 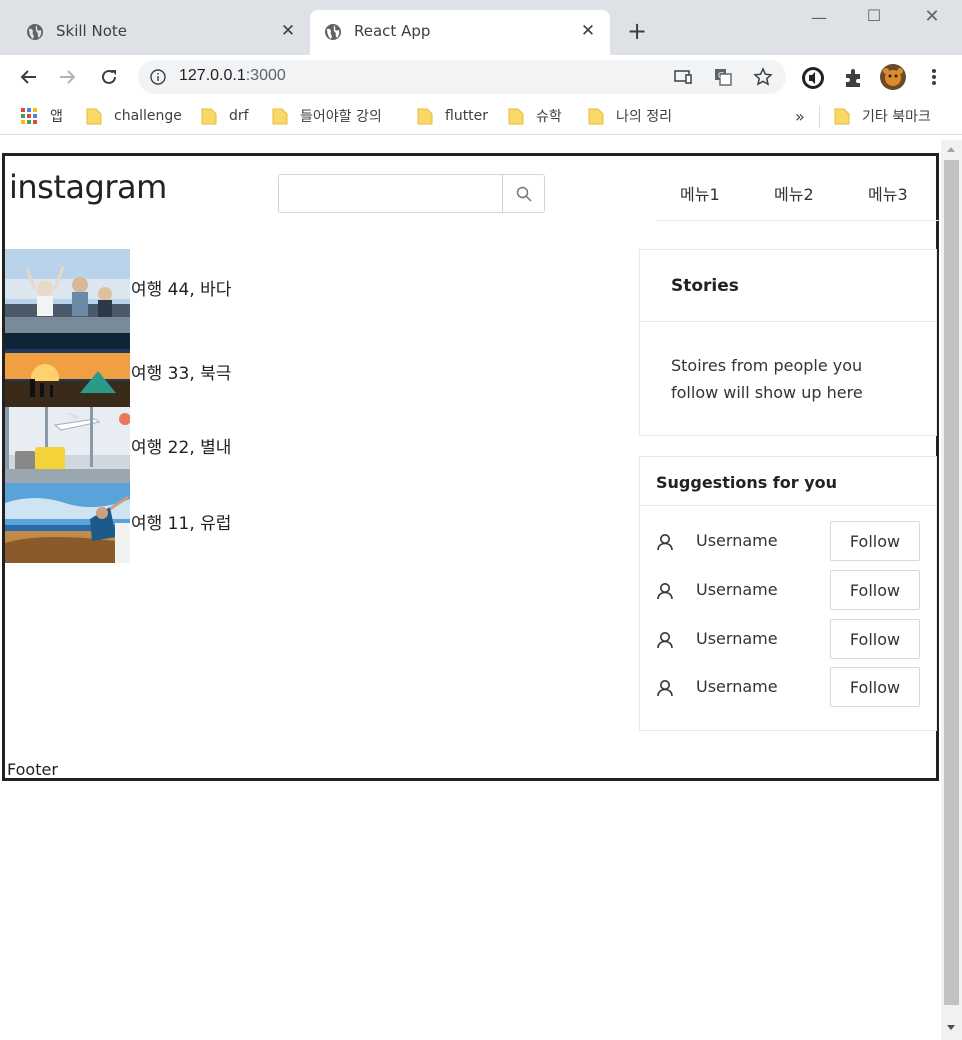 What do you see at coordinates (41, 116) in the screenshot?
I see `bookmark-apps: 앱` at bounding box center [41, 116].